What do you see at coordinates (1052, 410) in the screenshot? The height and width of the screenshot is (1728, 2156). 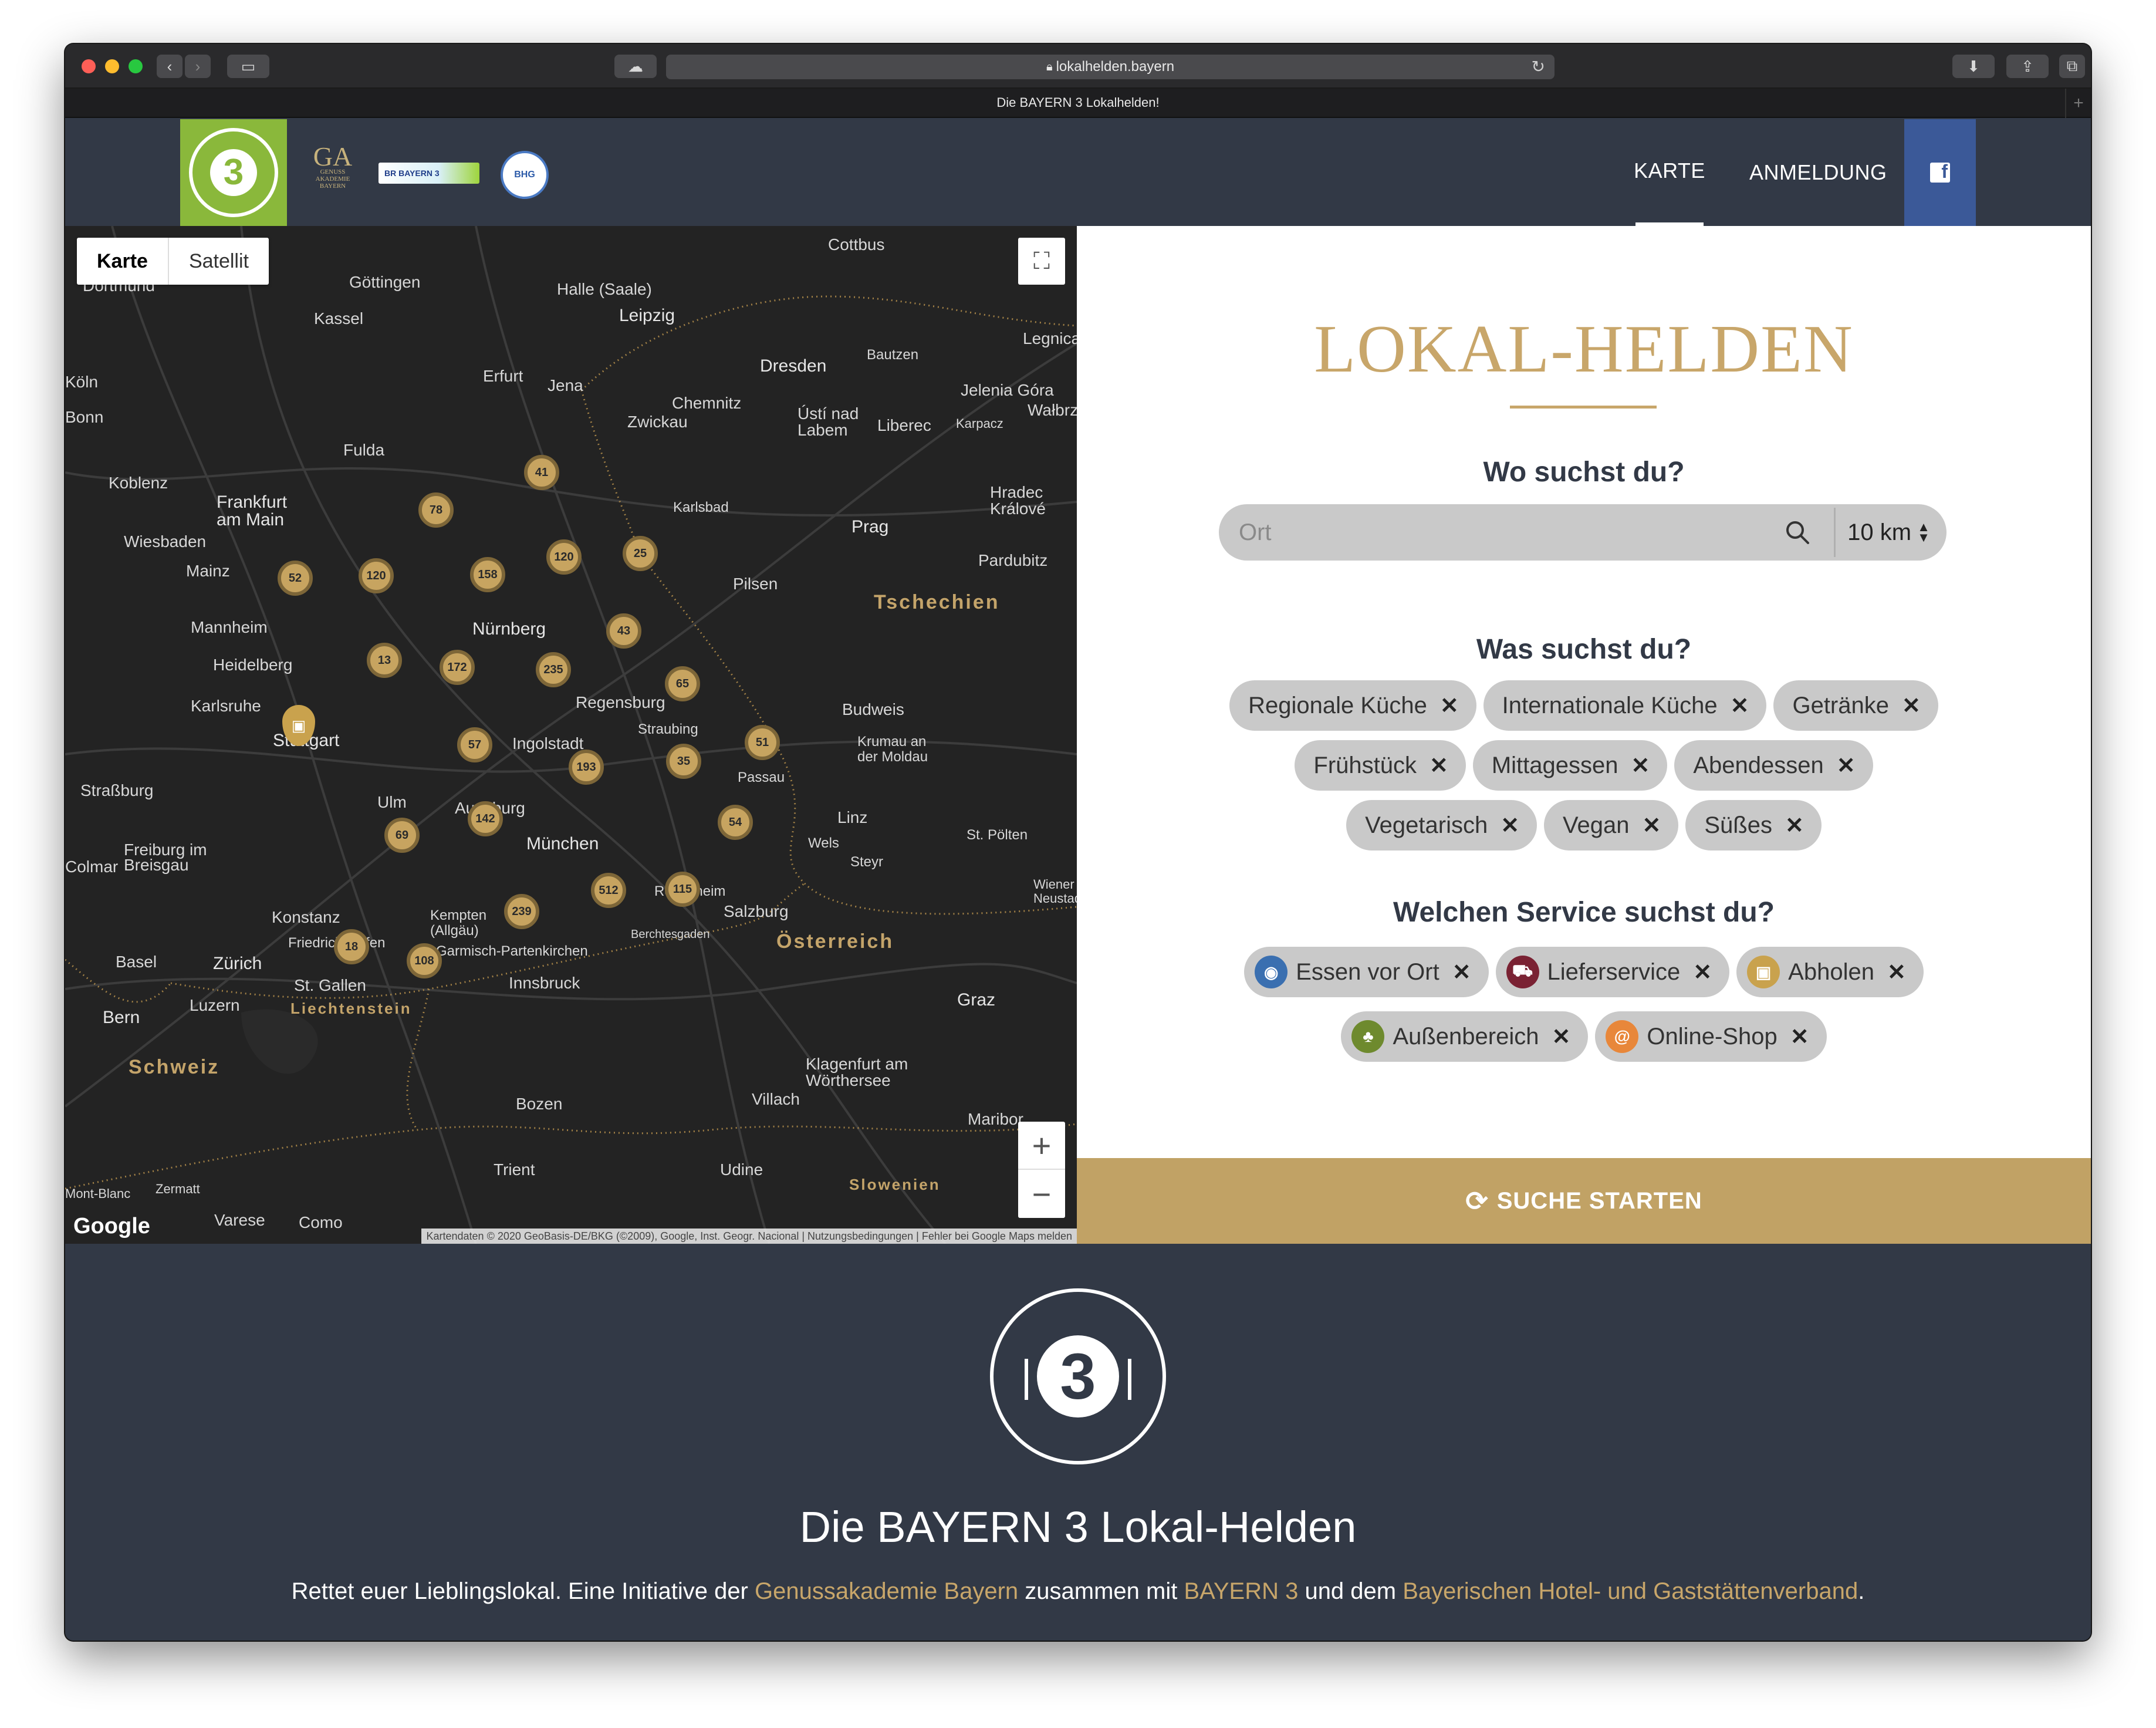 I see `map-city: Wałbrzych` at bounding box center [1052, 410].